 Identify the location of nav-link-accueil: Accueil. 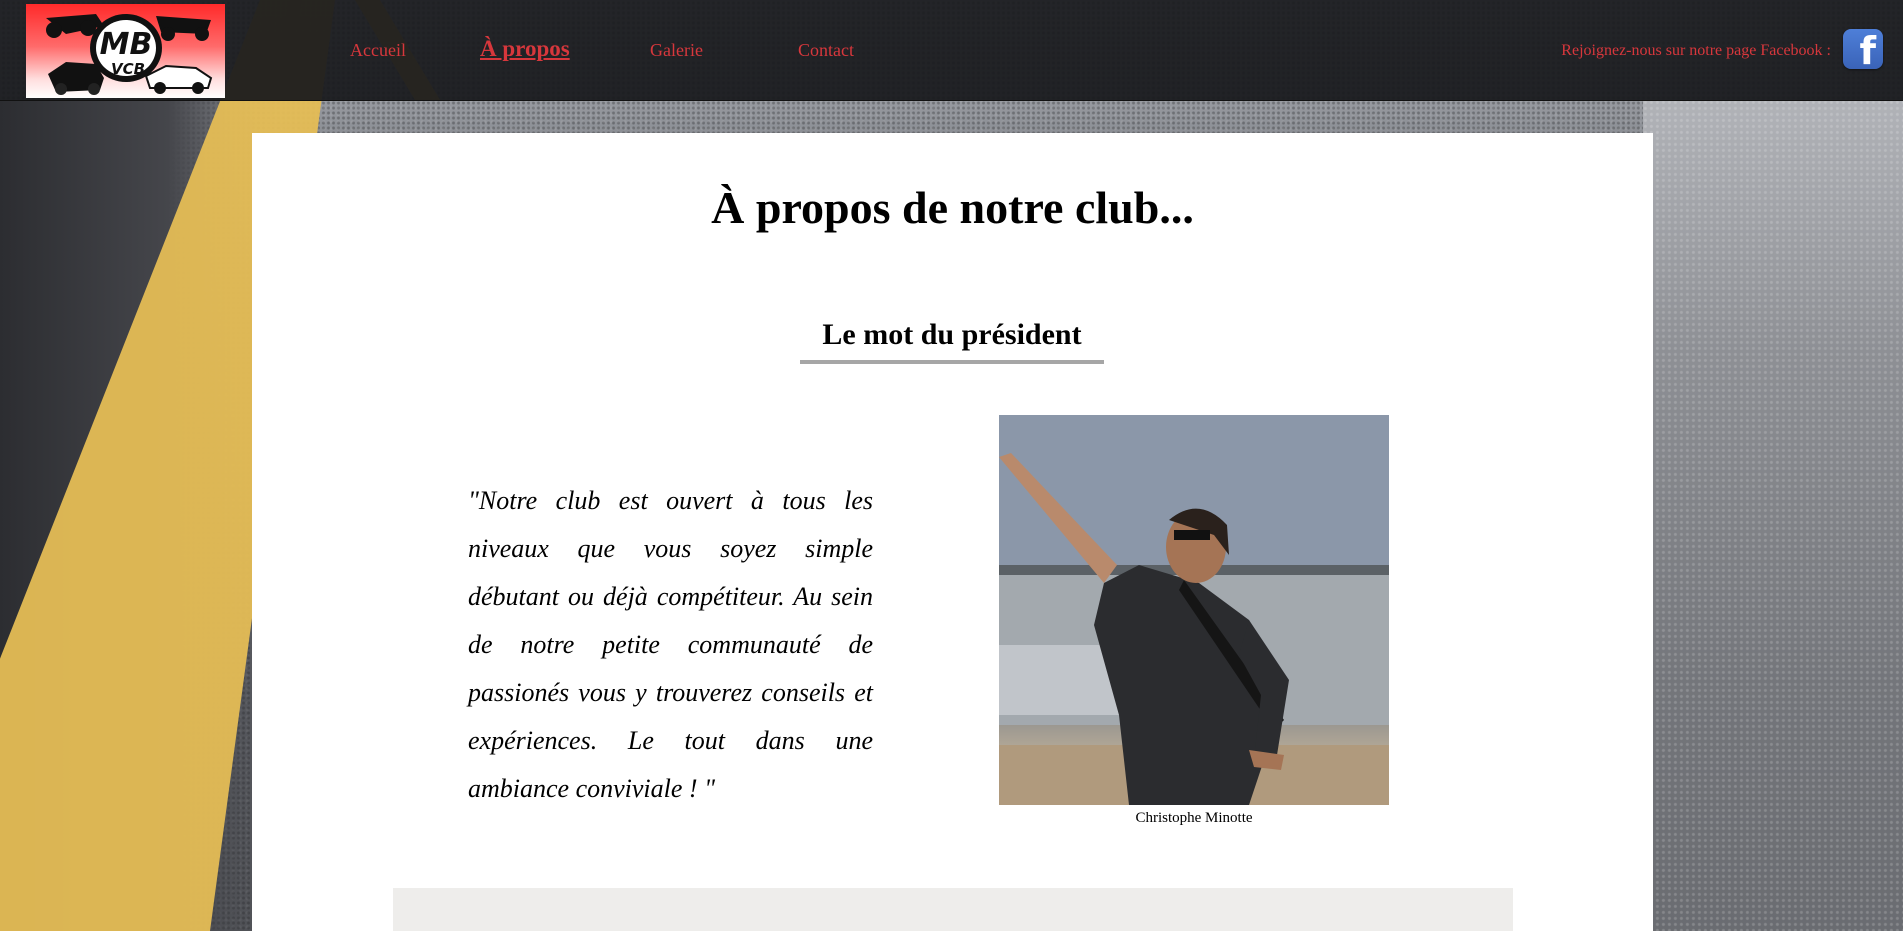
(378, 50).